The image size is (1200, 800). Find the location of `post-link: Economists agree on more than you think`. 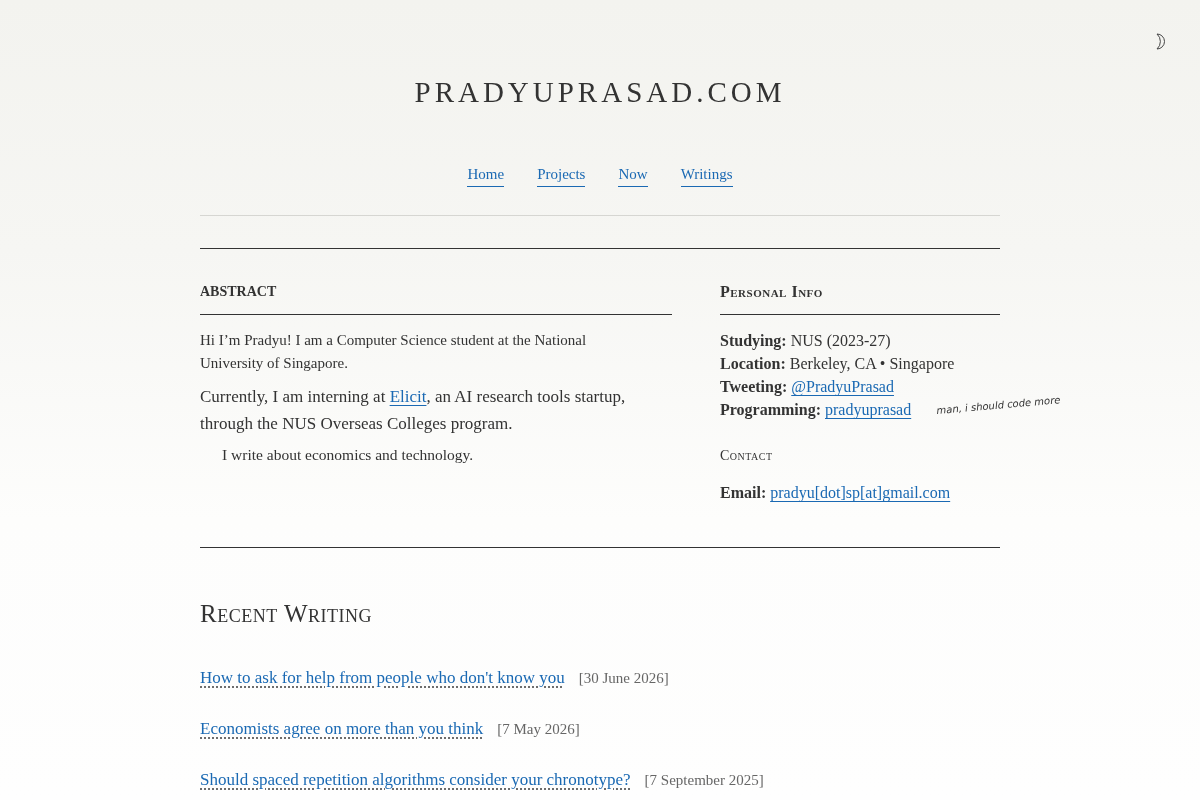

post-link: Economists agree on more than you think is located at coordinates (342, 729).